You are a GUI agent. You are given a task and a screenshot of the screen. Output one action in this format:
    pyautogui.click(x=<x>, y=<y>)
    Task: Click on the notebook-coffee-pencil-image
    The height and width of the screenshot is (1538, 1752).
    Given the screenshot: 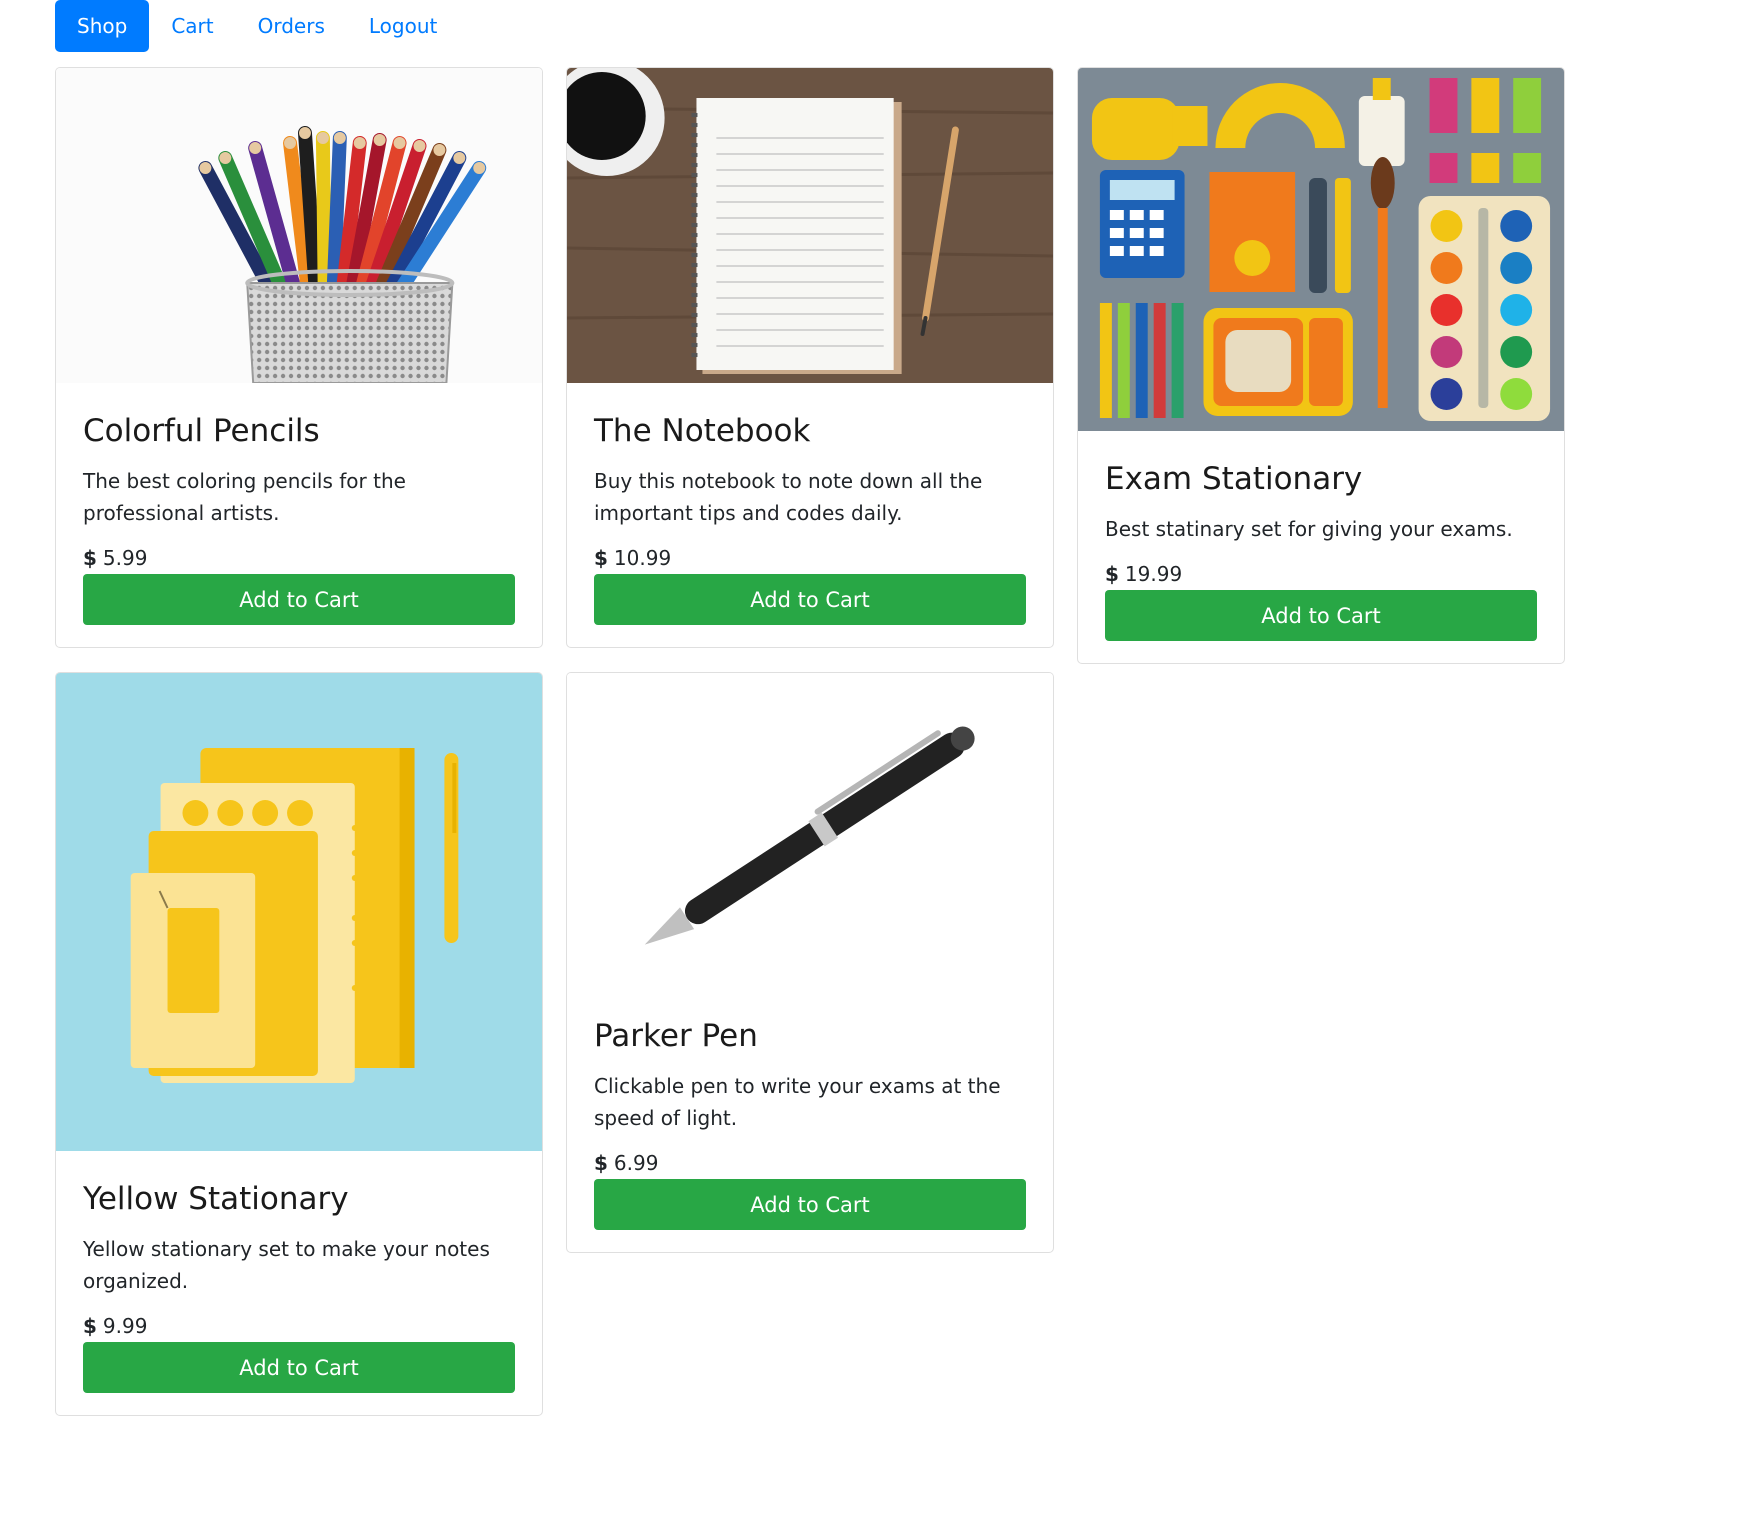 What is the action you would take?
    pyautogui.click(x=810, y=225)
    